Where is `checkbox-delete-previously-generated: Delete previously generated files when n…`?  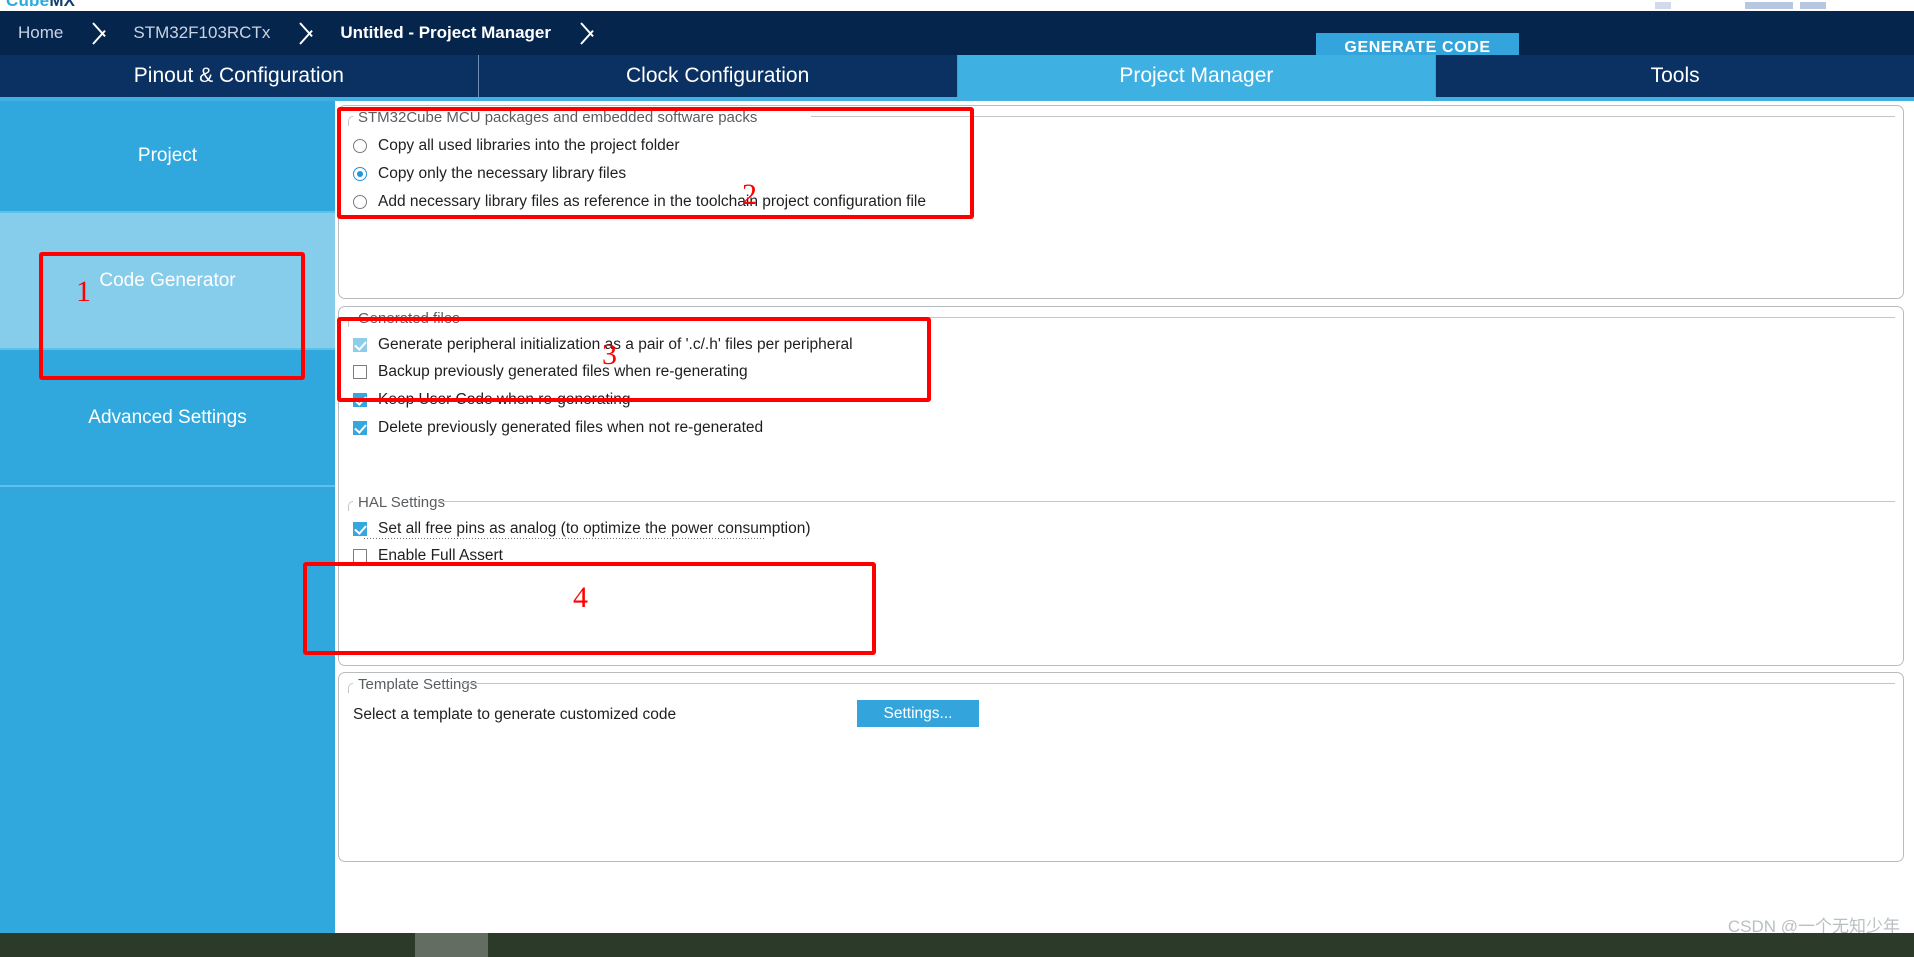 checkbox-delete-previously-generated: Delete previously generated files when n… is located at coordinates (558, 428).